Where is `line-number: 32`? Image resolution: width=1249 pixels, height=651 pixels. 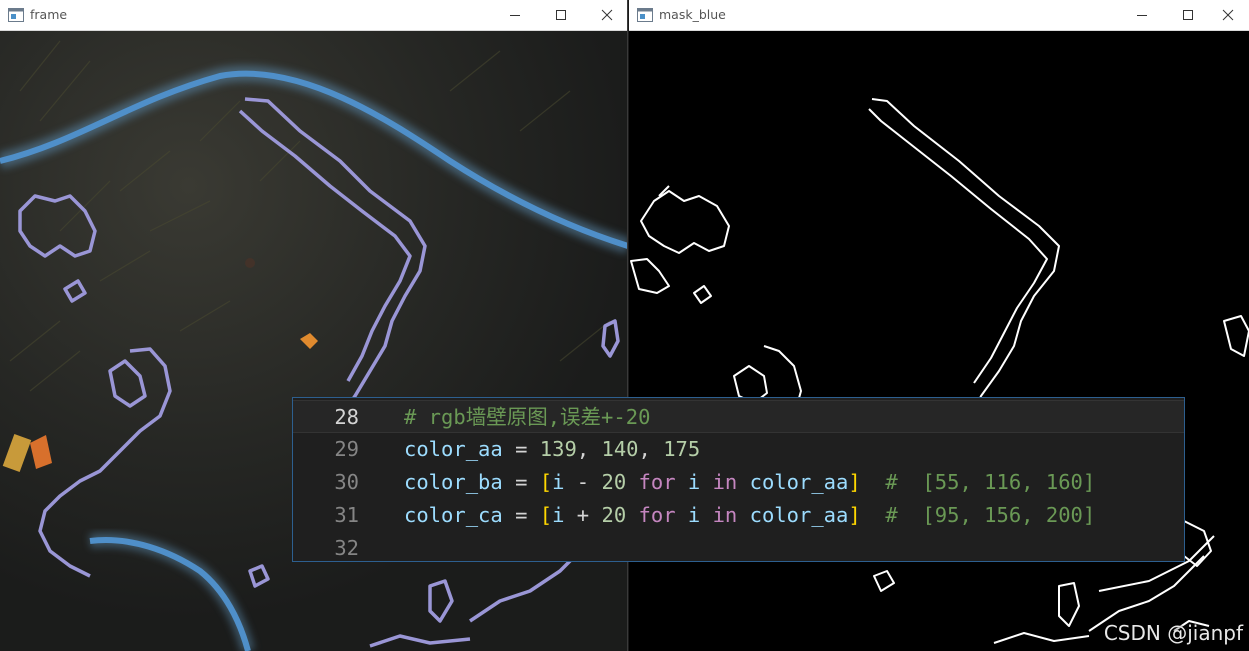 line-number: 32 is located at coordinates (346, 548).